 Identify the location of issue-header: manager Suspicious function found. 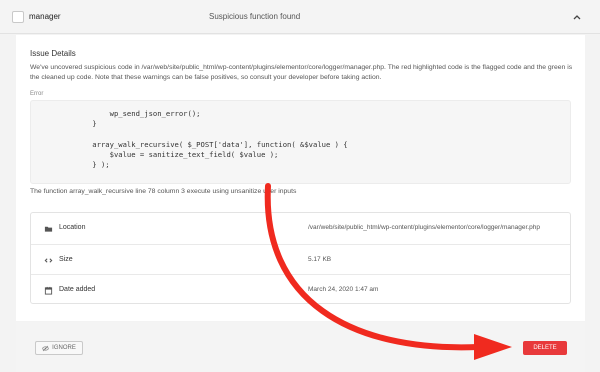
(300, 17).